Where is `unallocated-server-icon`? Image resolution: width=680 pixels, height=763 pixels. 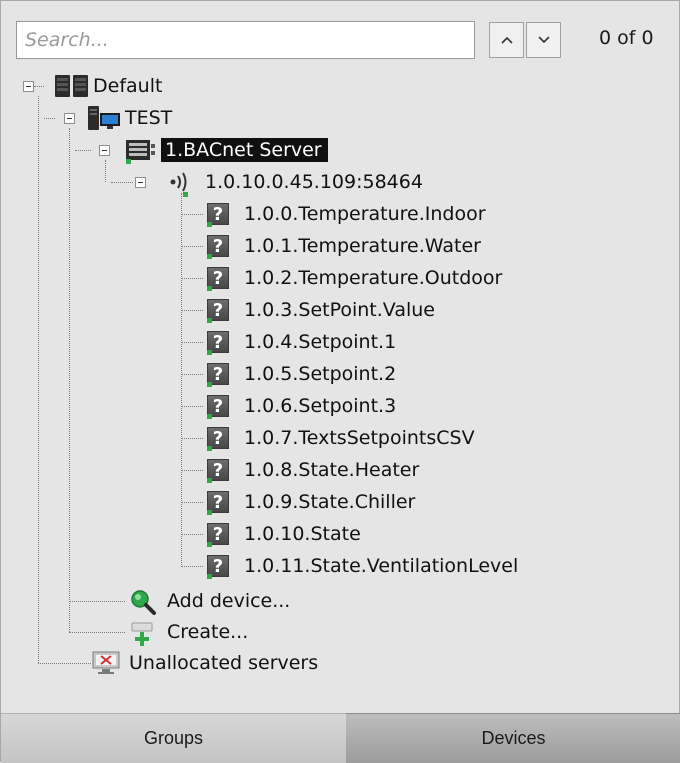
unallocated-server-icon is located at coordinates (106, 662).